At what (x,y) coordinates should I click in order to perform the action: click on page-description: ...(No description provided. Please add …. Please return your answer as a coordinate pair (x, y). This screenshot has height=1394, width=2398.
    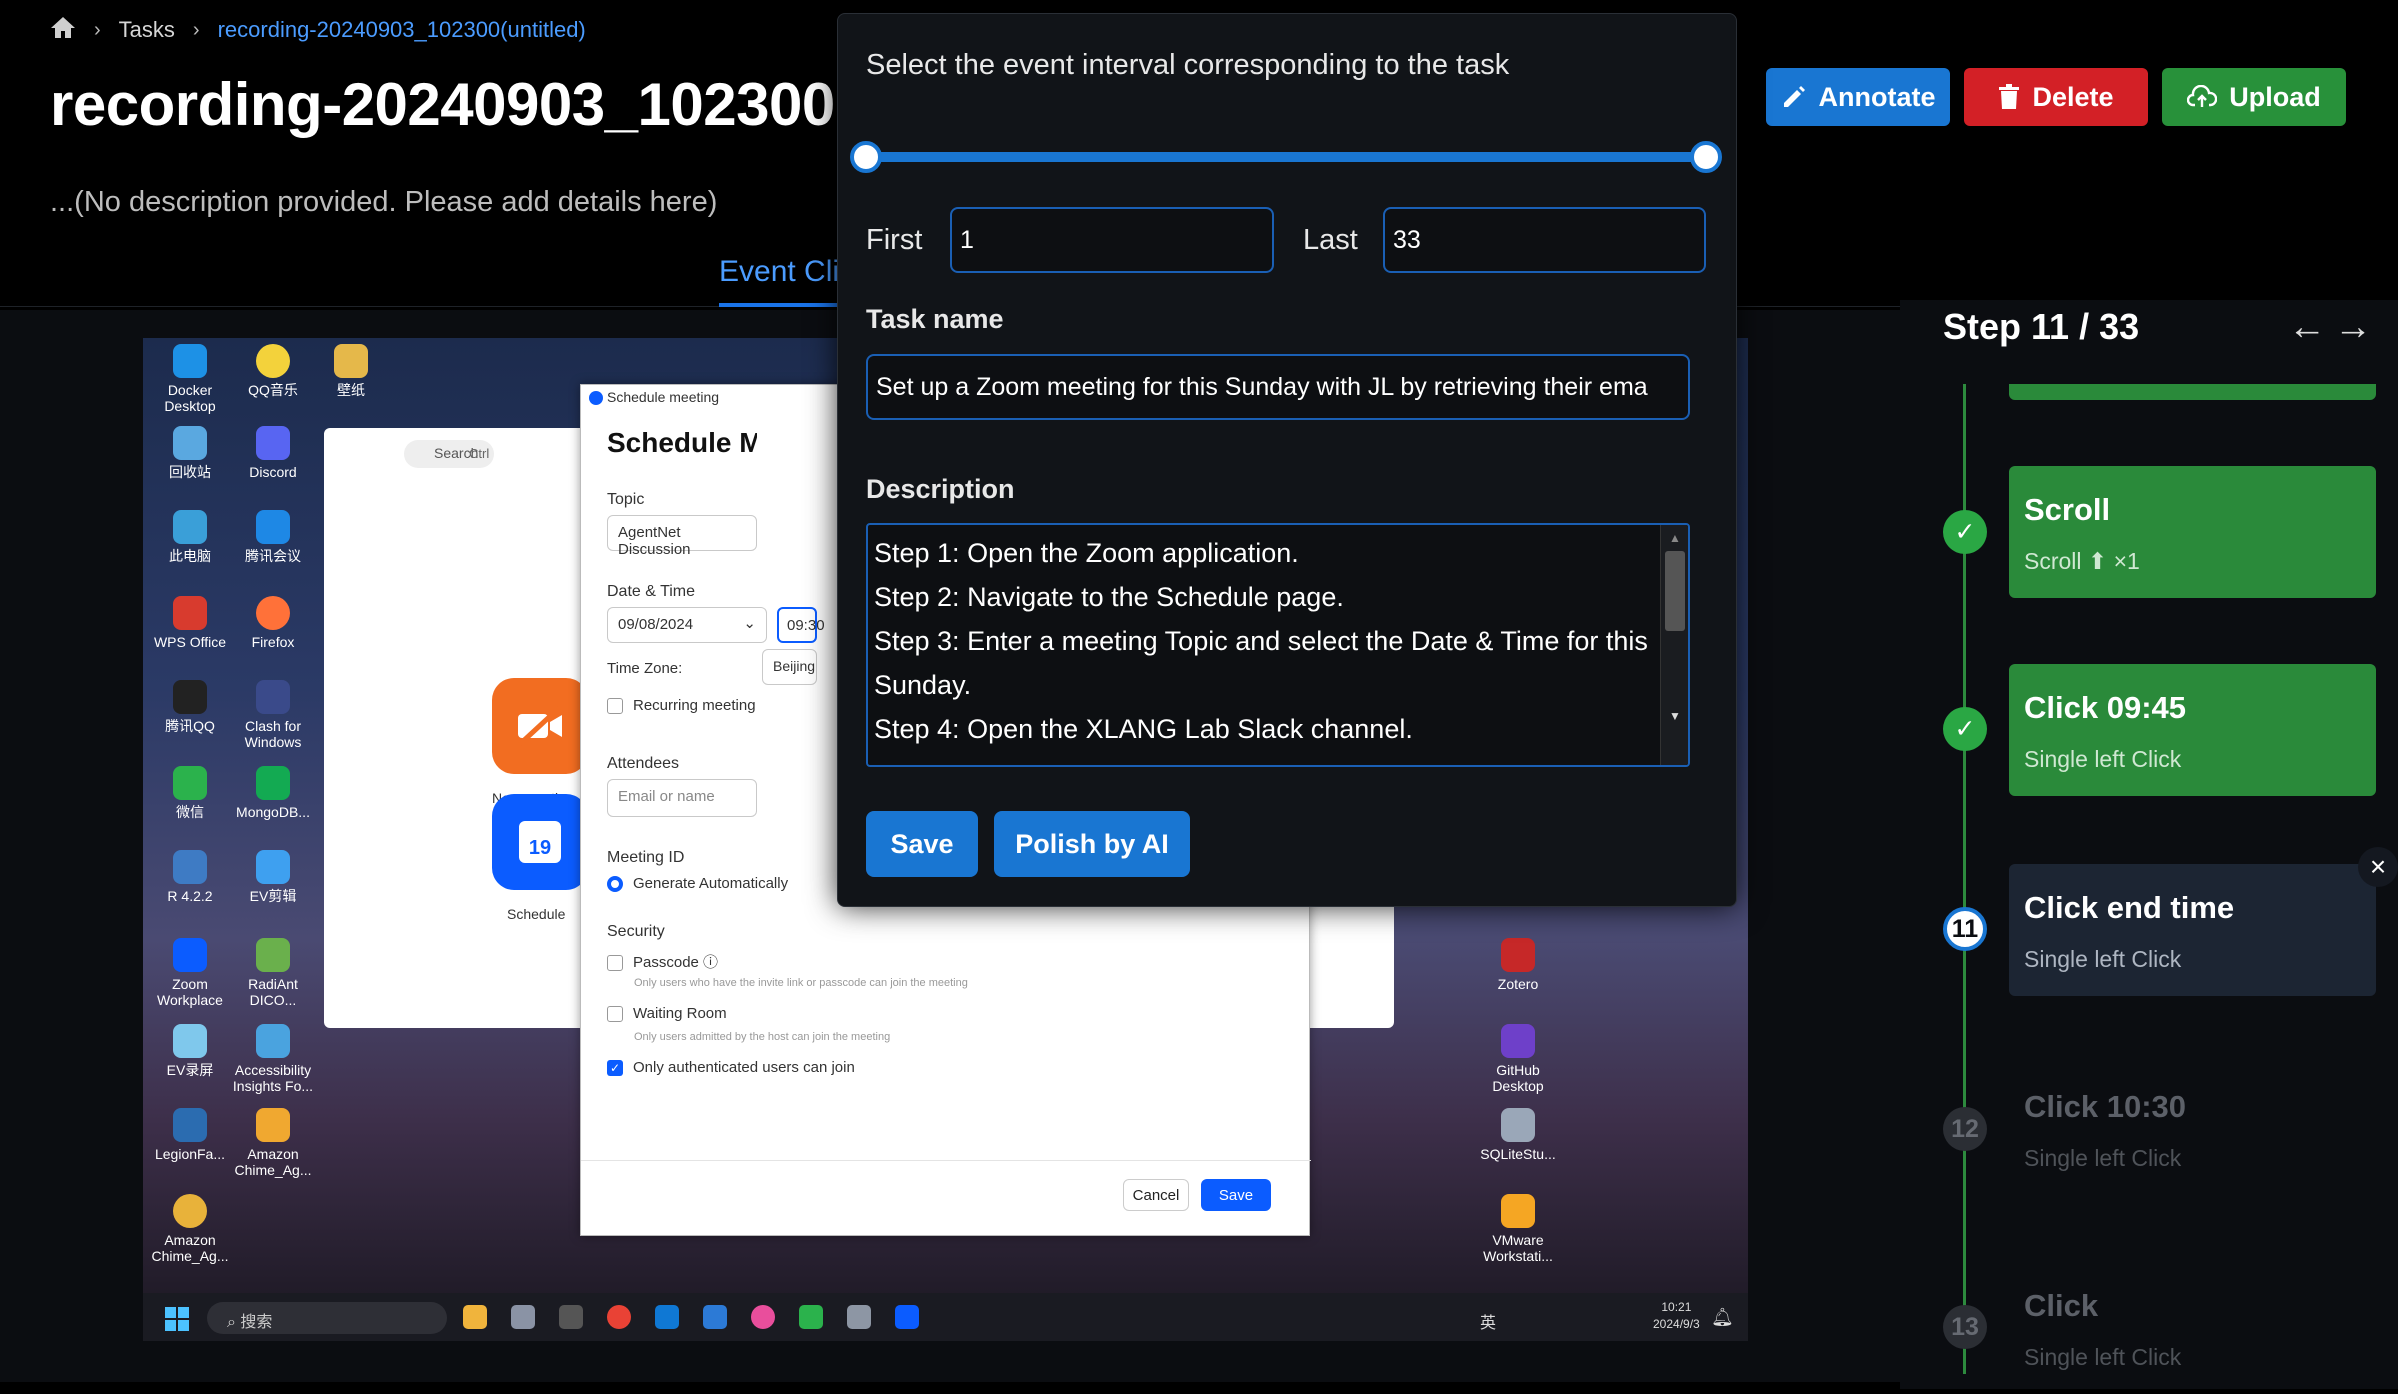
    Looking at the image, I should click on (383, 202).